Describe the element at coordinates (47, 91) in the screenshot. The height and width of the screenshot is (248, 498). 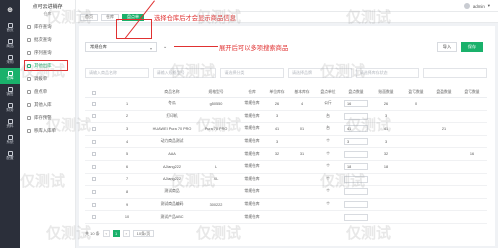
I see `sub-menu-item: 盘点单` at that location.